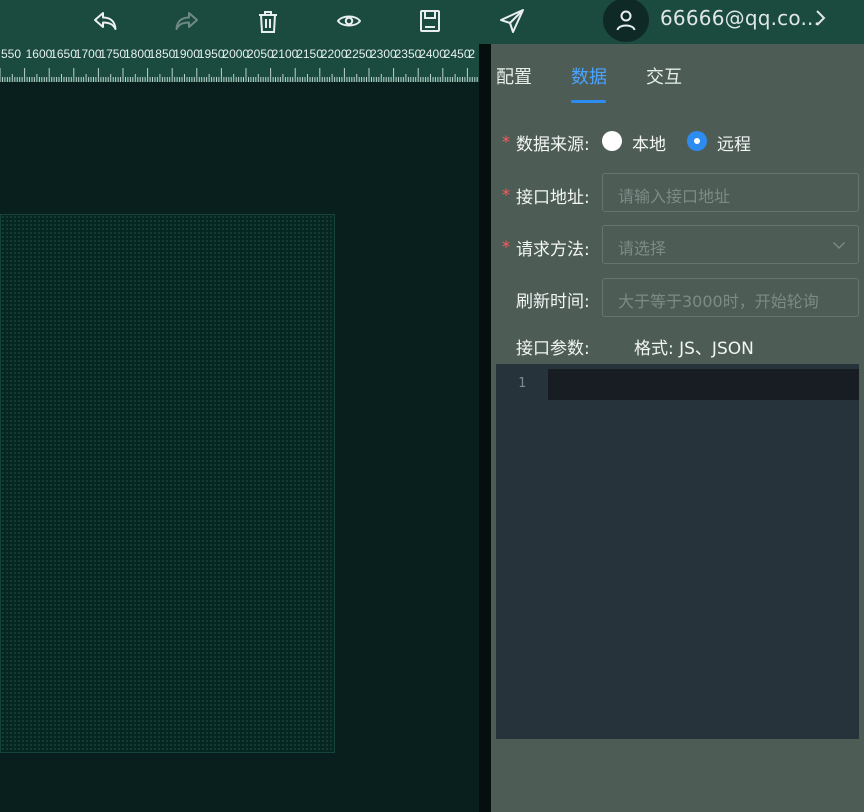 The height and width of the screenshot is (812, 864). I want to click on params-label: 接口参数:, so click(553, 349).